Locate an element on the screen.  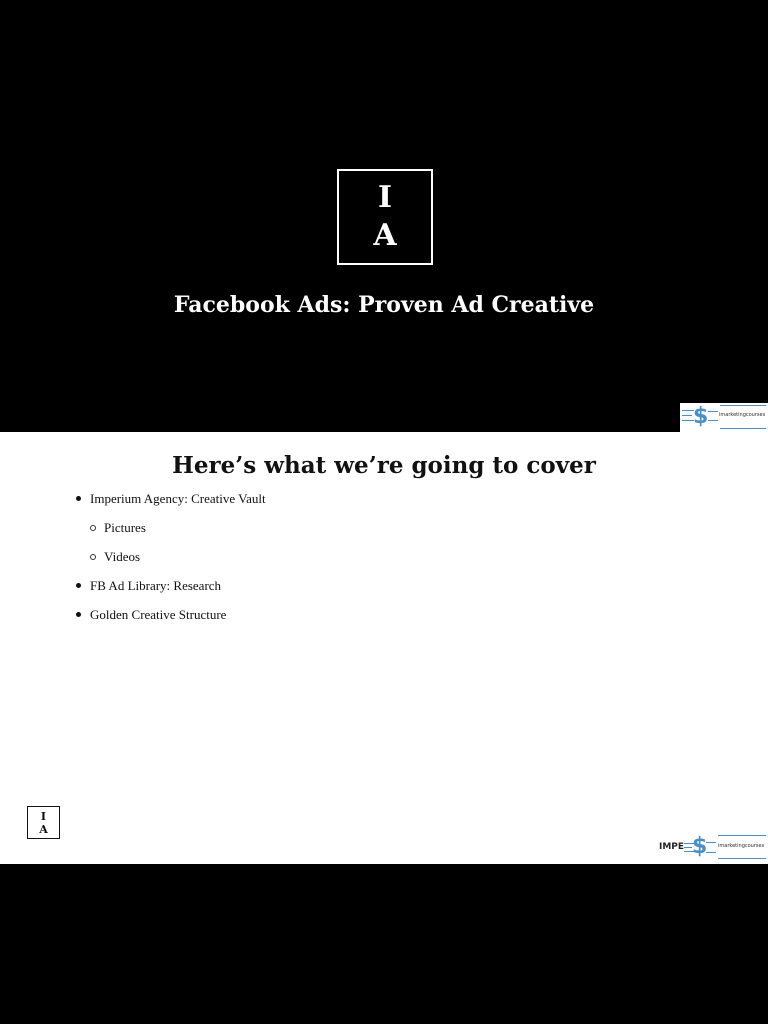
list-item-label: FB Ad Library: Research is located at coordinates (156, 585).